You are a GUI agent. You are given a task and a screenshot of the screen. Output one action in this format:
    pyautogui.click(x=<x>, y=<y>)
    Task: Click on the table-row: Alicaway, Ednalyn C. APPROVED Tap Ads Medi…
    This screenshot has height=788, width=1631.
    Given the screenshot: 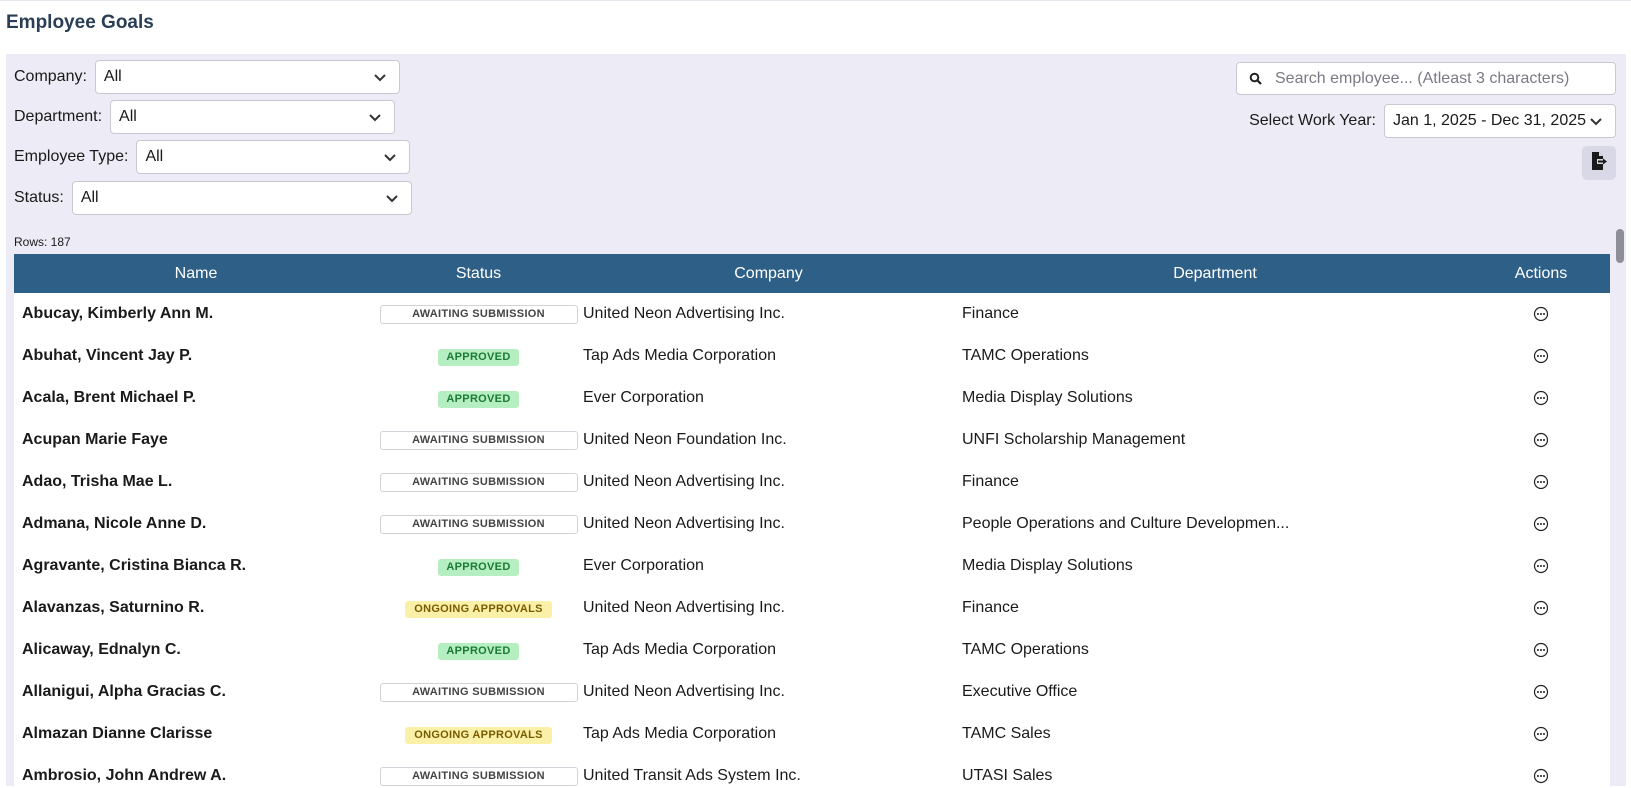 What is the action you would take?
    pyautogui.click(x=812, y=650)
    